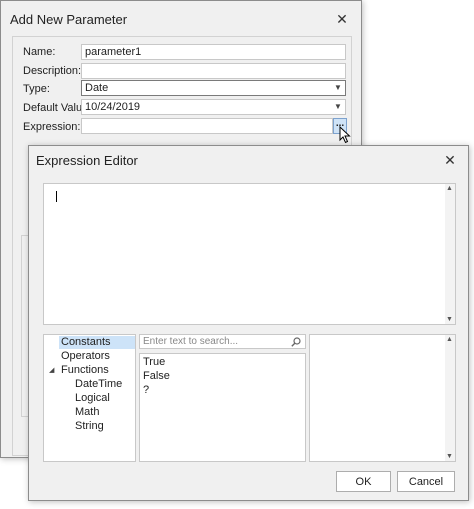 The height and width of the screenshot is (509, 474). What do you see at coordinates (426, 481) in the screenshot?
I see `cancel-button: Cancel` at bounding box center [426, 481].